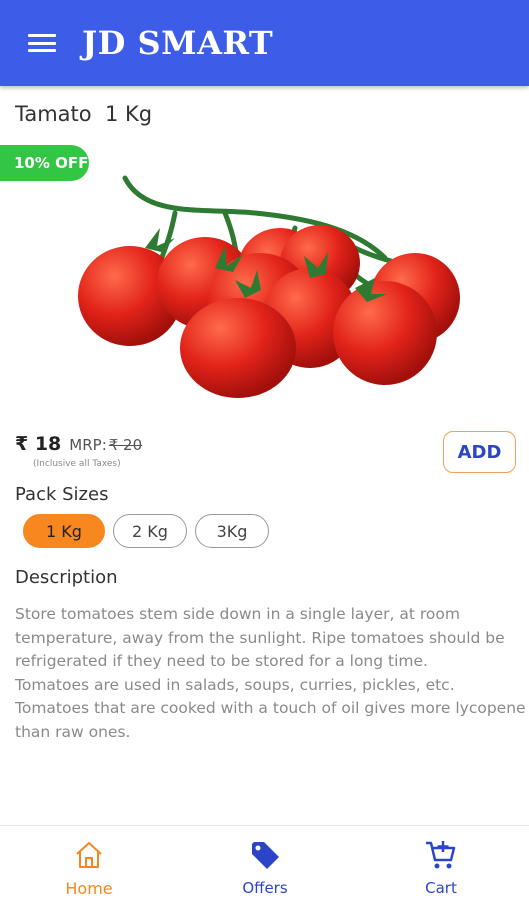  I want to click on nav-offers-label: Offers, so click(265, 888).